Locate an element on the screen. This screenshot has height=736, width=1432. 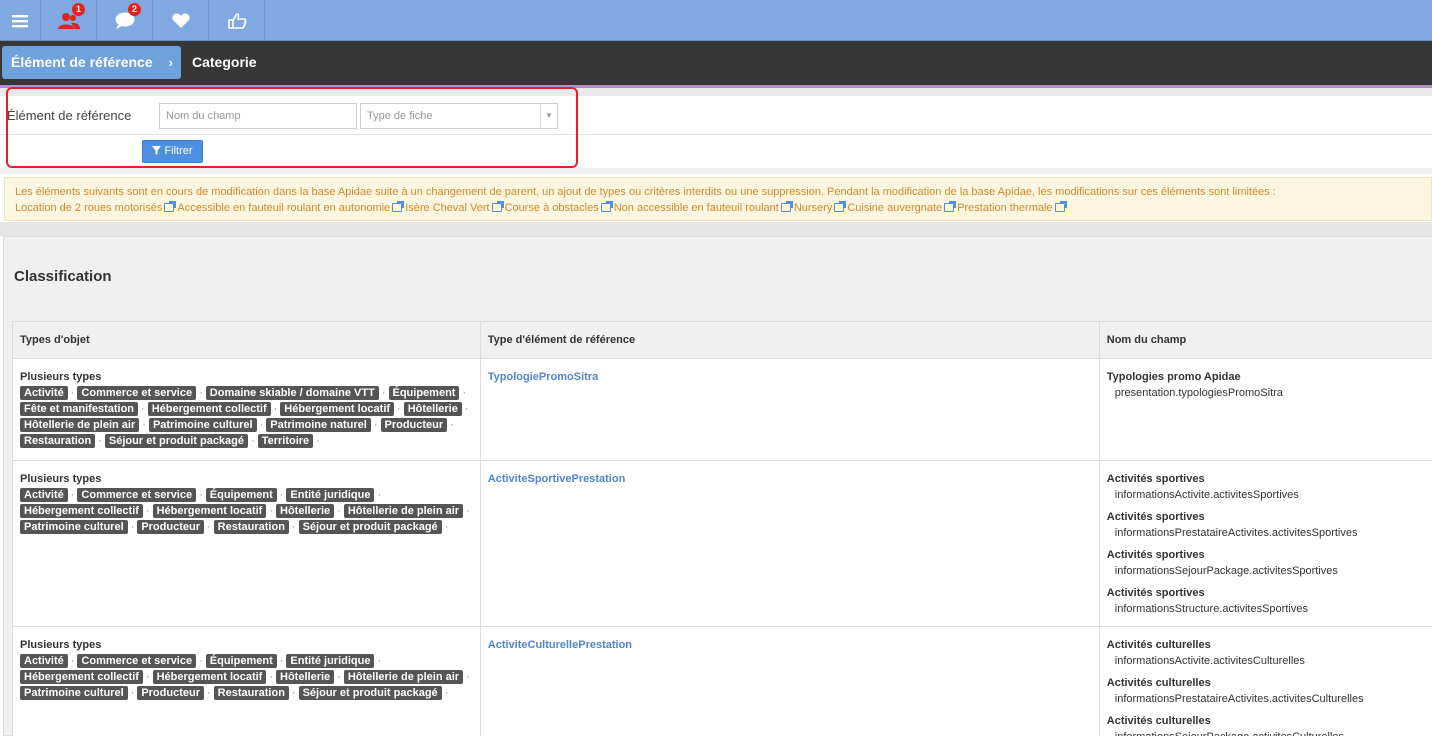
ref-type-cell: TypologiePromoSitra is located at coordinates (789, 409).